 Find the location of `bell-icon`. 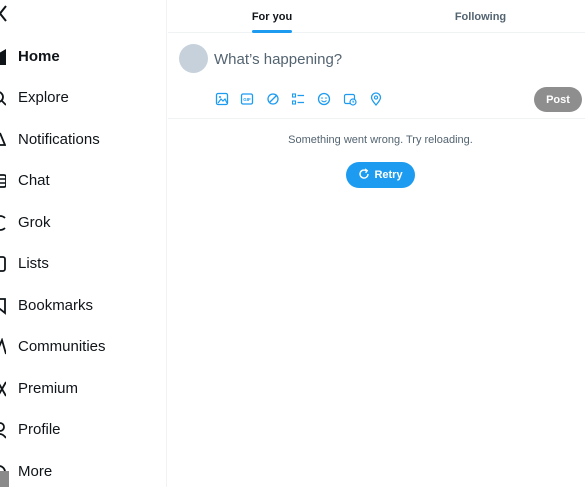

bell-icon is located at coordinates (3, 140).